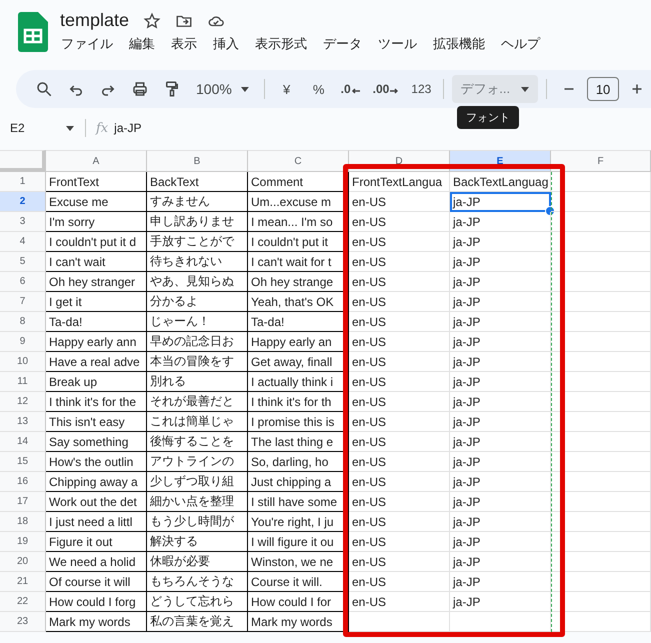 The image size is (651, 643). I want to click on table-cell: FrontTextLangua, so click(399, 182).